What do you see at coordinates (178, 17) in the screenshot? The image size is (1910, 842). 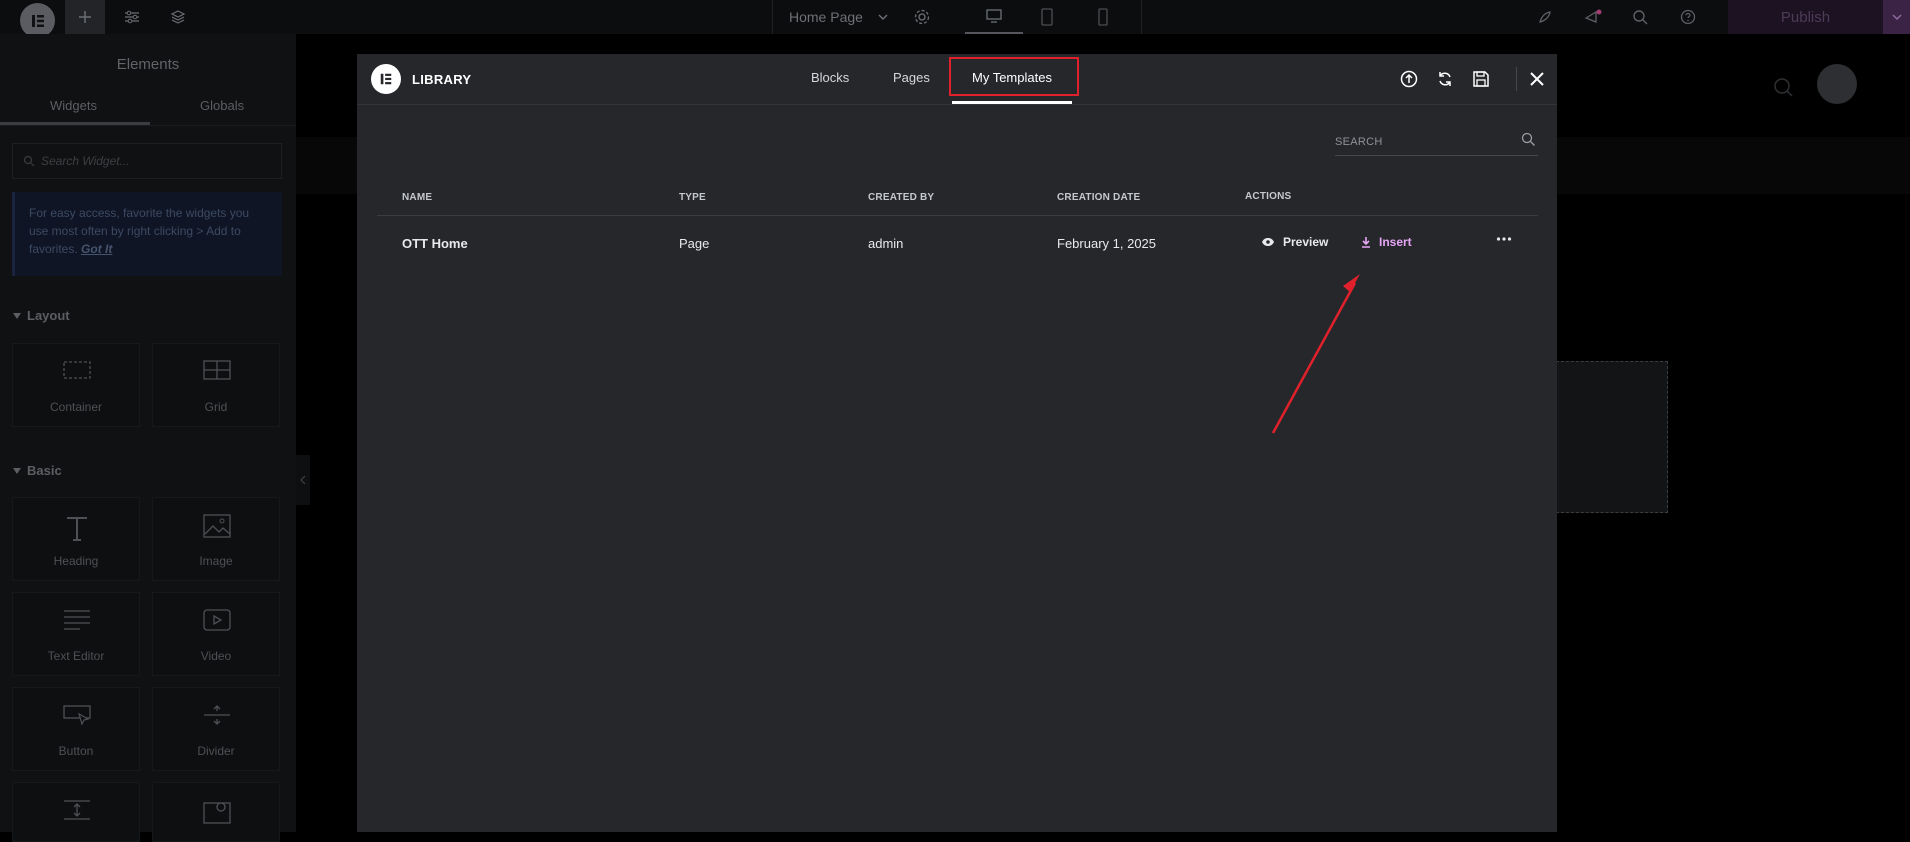 I see `layers-icon` at bounding box center [178, 17].